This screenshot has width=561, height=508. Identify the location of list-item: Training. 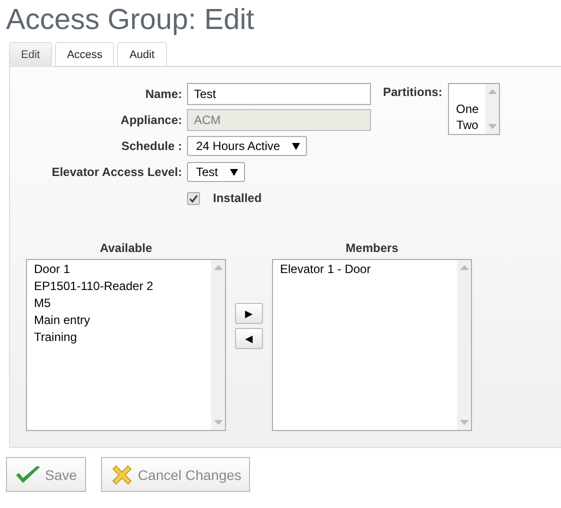
(119, 337).